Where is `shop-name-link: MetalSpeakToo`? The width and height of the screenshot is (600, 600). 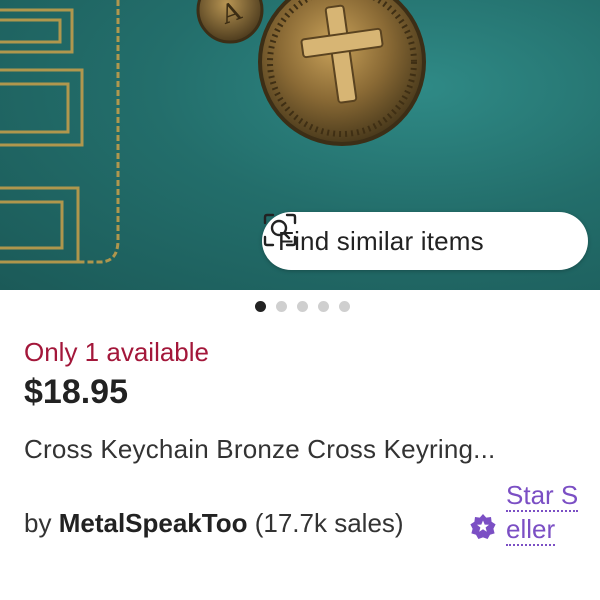
shop-name-link: MetalSpeakToo is located at coordinates (153, 523).